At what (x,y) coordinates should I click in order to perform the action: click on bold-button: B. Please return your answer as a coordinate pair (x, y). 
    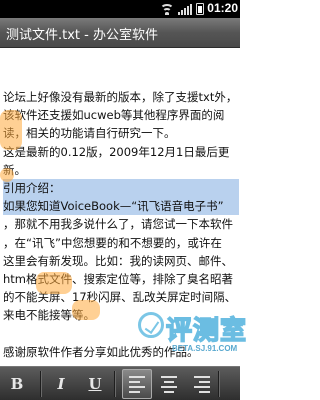
    Looking at the image, I should click on (17, 384).